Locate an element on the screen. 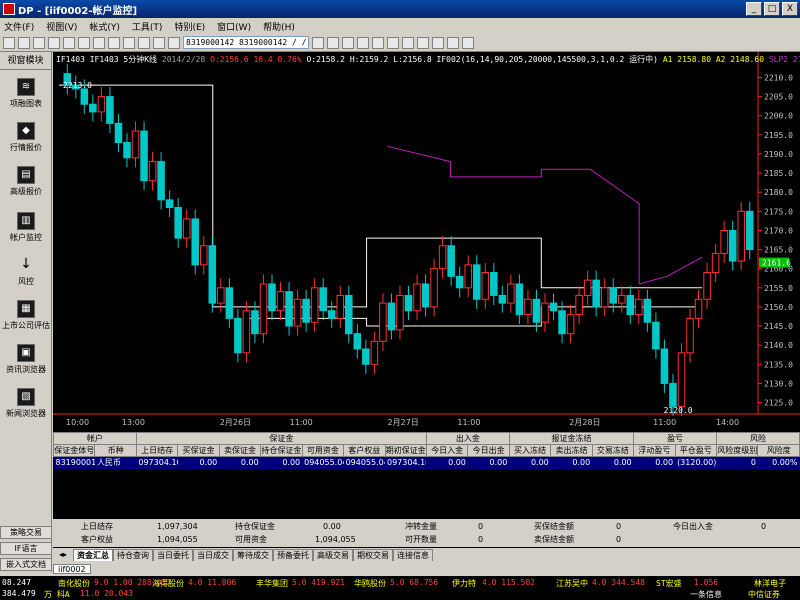  line-chart-icon is located at coordinates (378, 42).